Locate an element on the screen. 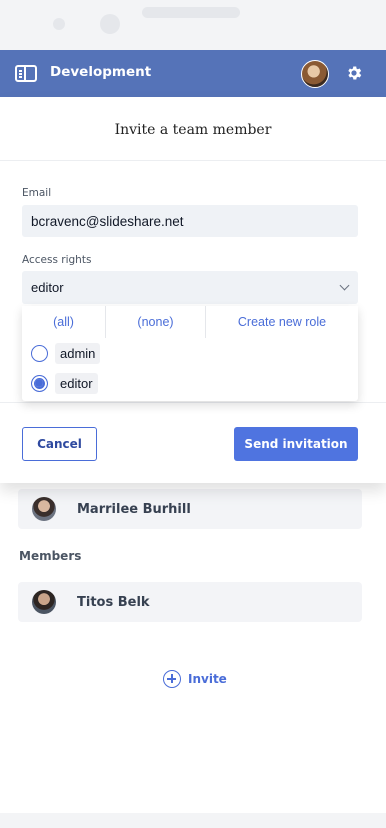  gear-icon is located at coordinates (354, 73).